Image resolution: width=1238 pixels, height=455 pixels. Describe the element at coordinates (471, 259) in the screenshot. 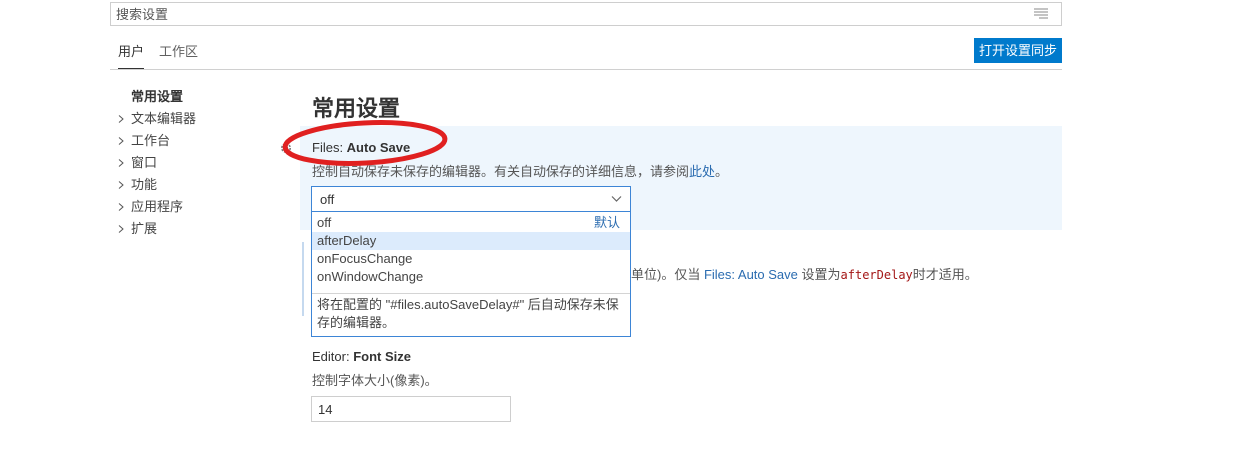

I see `option-on-focus-change: onFocusChange` at that location.